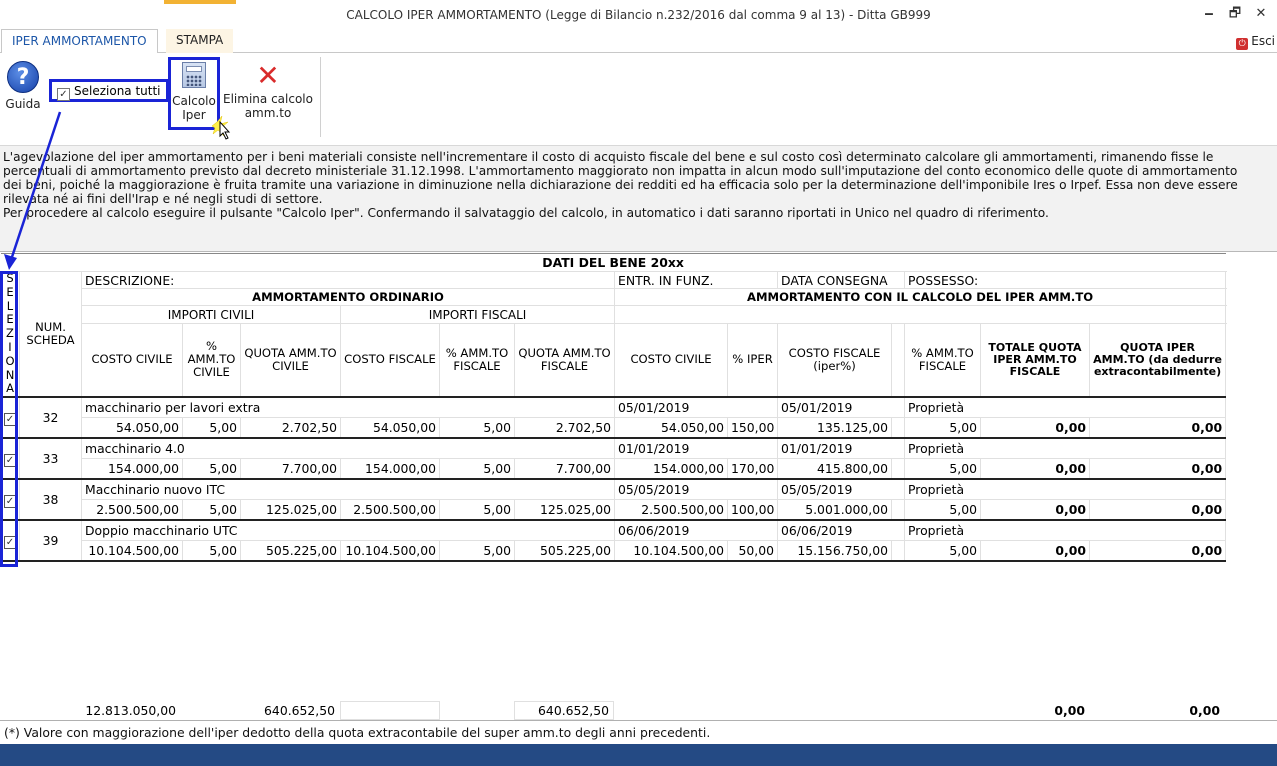  I want to click on amm-ordinario-header: AMMORTAMENTO ORDINARIO, so click(348, 297).